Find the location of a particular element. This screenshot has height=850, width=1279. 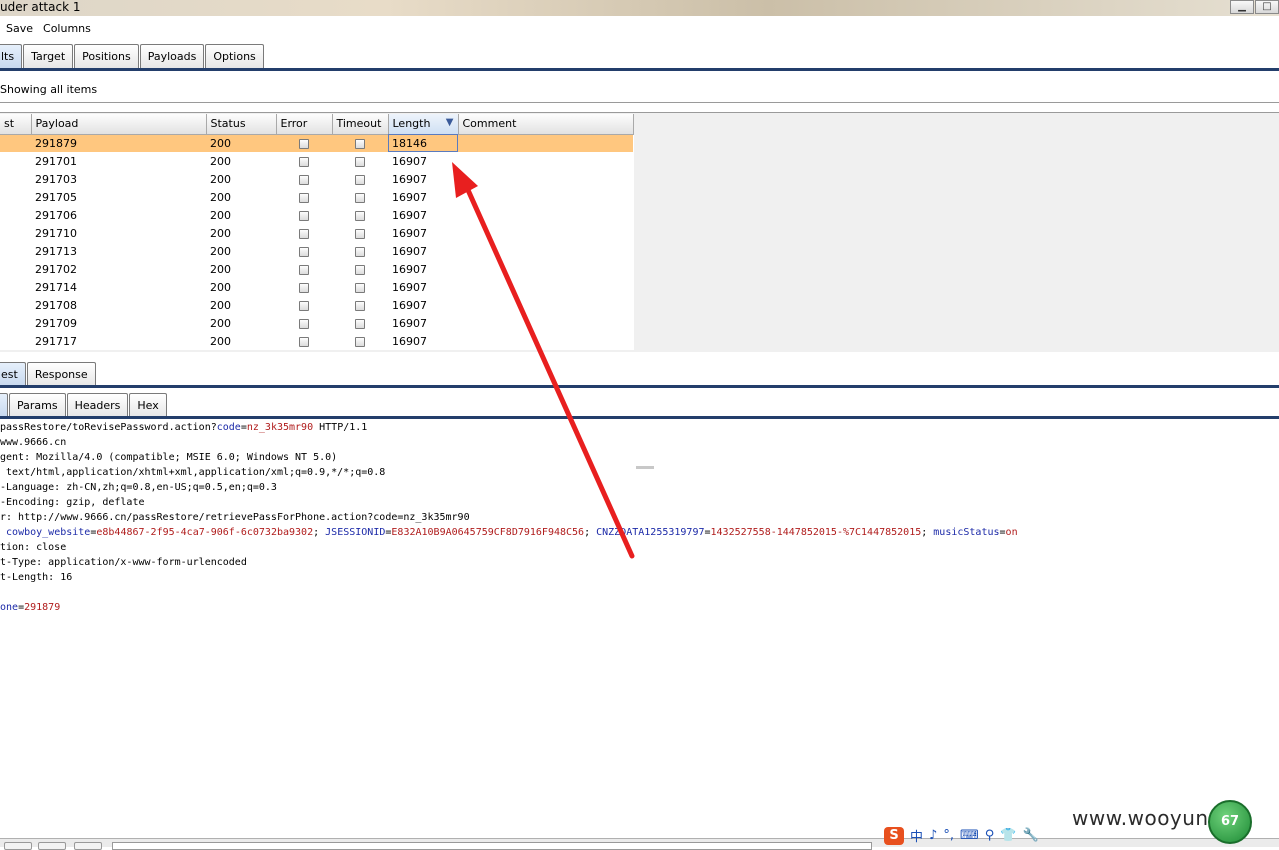

ime-keyboard-icon: ⌨ is located at coordinates (969, 835).